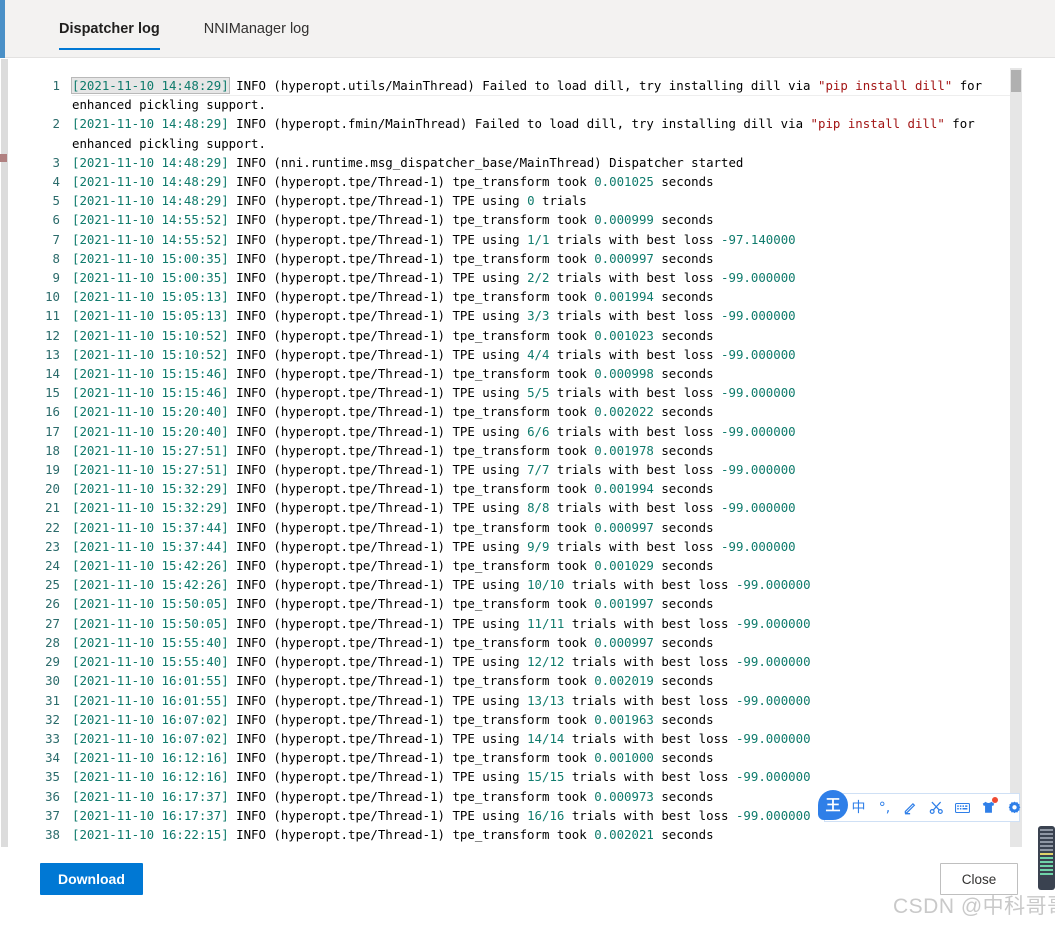 The image size is (1055, 925). I want to click on log-line-number: 23, so click(52, 546).